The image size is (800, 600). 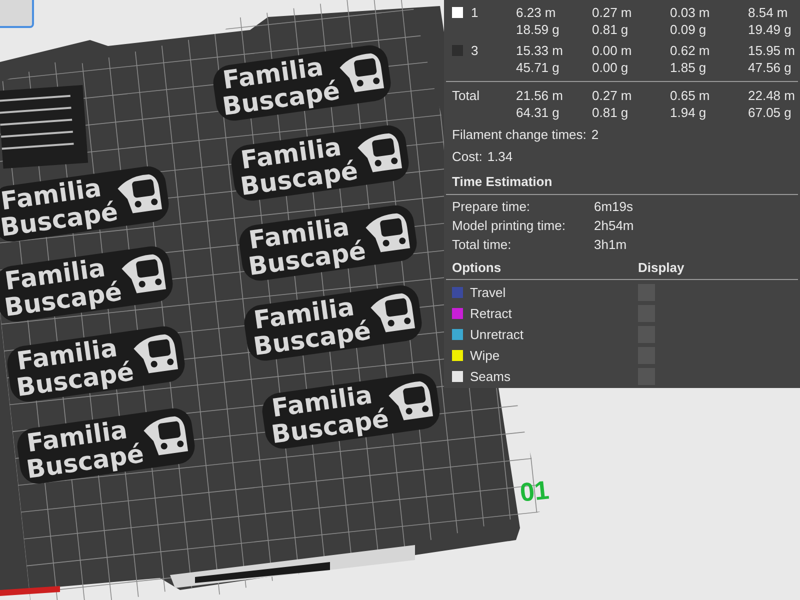 What do you see at coordinates (611, 67) in the screenshot?
I see `weight-value: 0.00 g` at bounding box center [611, 67].